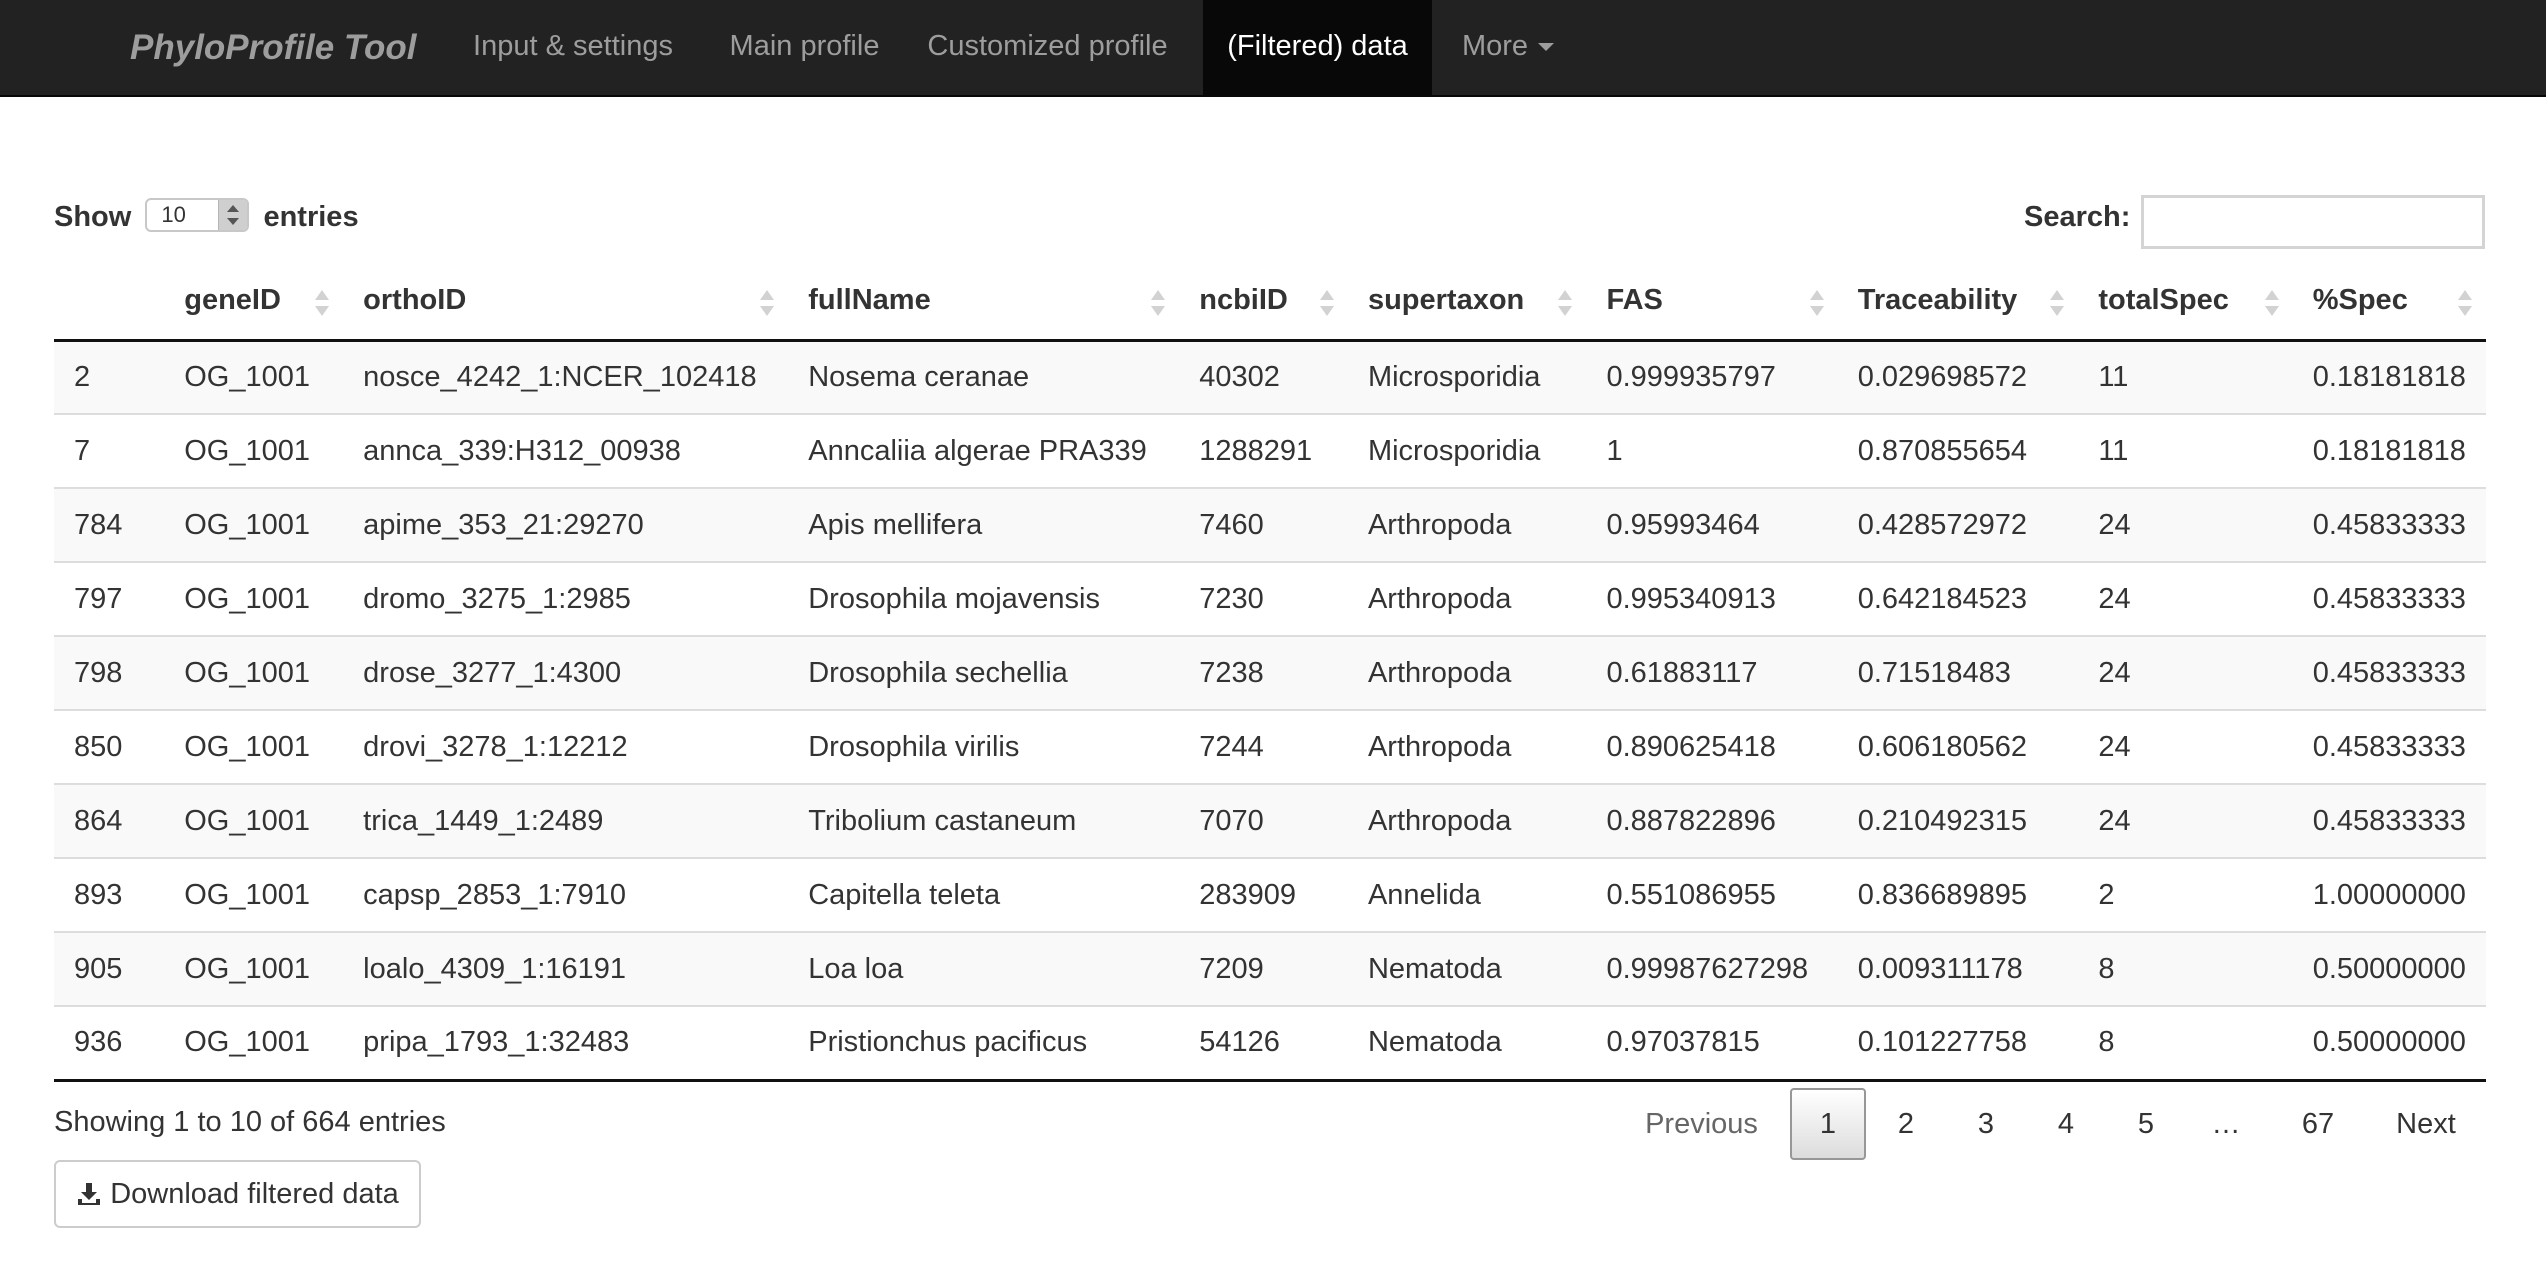 This screenshot has width=2546, height=1274. I want to click on table-cell: 1, so click(1712, 450).